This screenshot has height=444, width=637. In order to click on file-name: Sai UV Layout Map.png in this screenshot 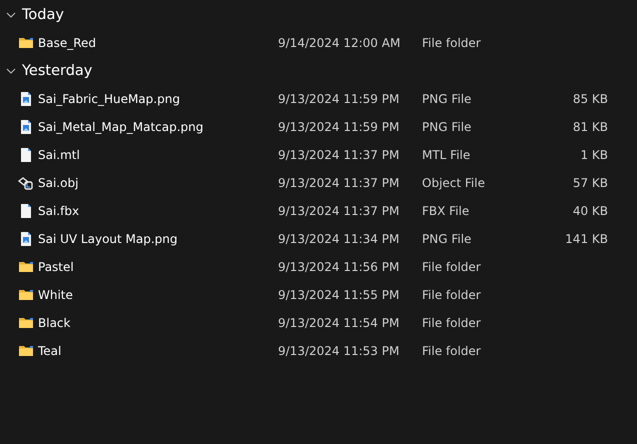, I will do `click(108, 239)`.